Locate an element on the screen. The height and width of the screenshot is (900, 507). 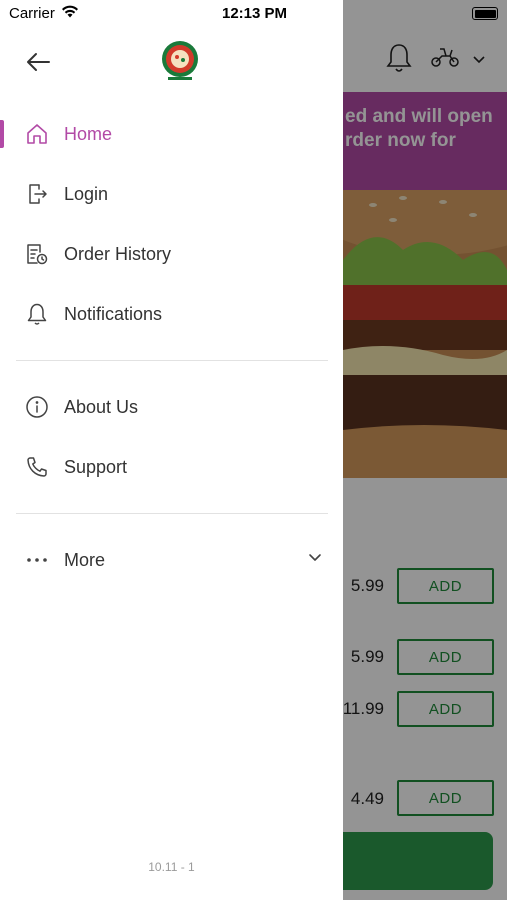
bell-icon is located at coordinates (37, 314).